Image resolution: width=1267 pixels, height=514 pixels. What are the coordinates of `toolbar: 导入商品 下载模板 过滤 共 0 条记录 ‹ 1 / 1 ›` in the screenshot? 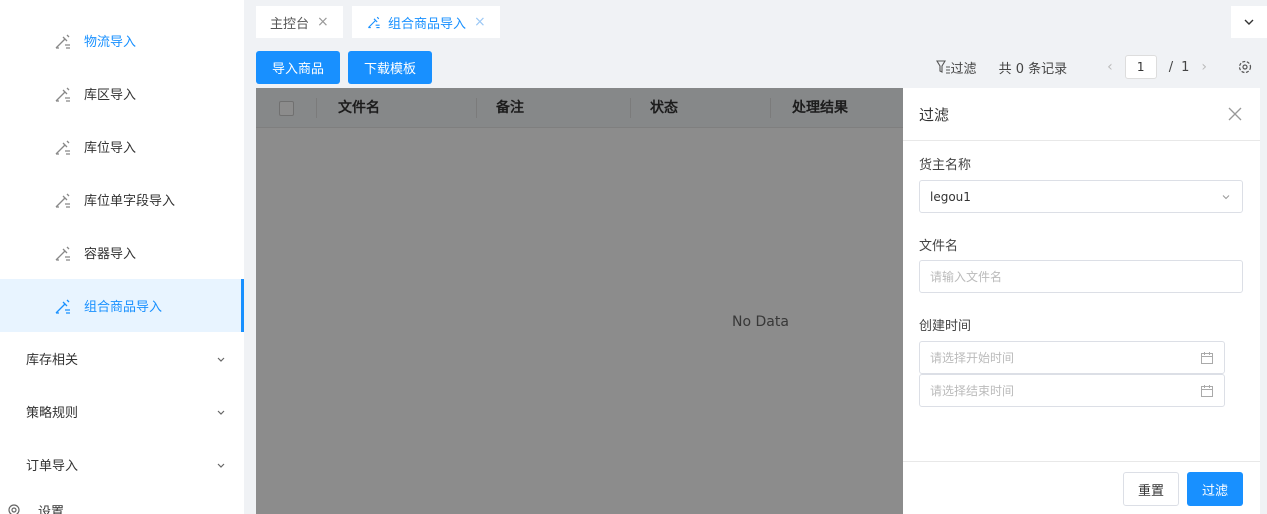 It's located at (761, 67).